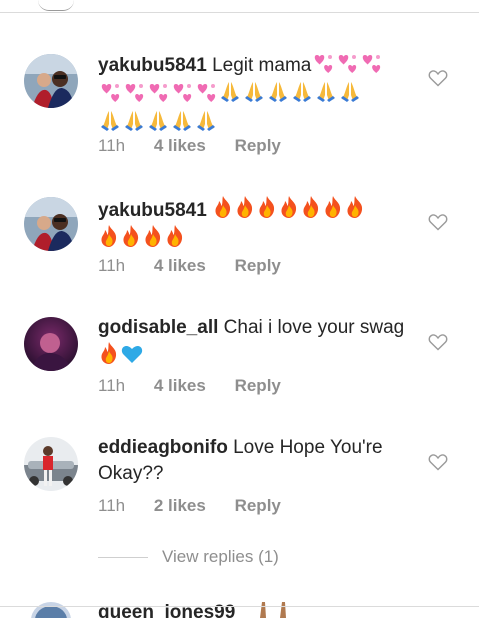 The width and height of the screenshot is (479, 618). What do you see at coordinates (123, 557) in the screenshot?
I see `replies-divider` at bounding box center [123, 557].